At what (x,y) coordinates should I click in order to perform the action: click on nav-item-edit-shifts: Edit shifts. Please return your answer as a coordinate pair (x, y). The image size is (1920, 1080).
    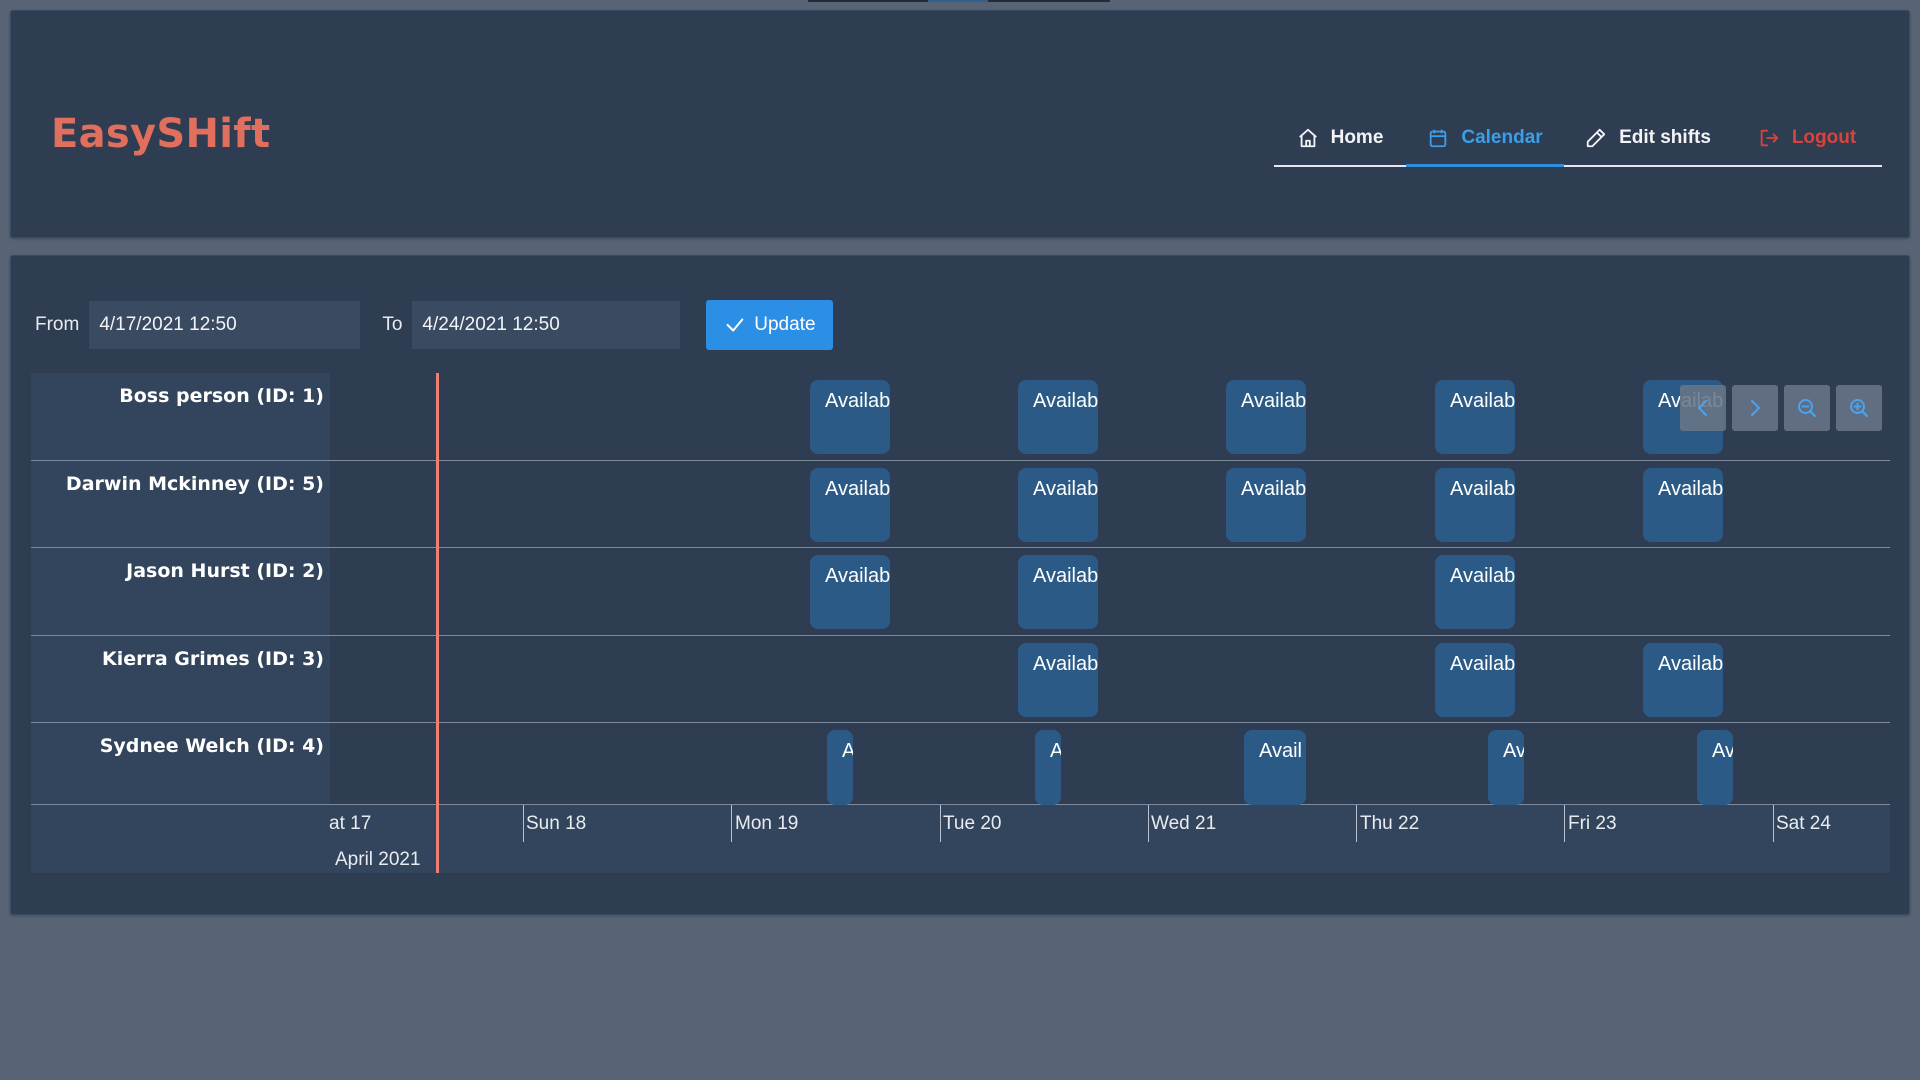
    Looking at the image, I should click on (1648, 138).